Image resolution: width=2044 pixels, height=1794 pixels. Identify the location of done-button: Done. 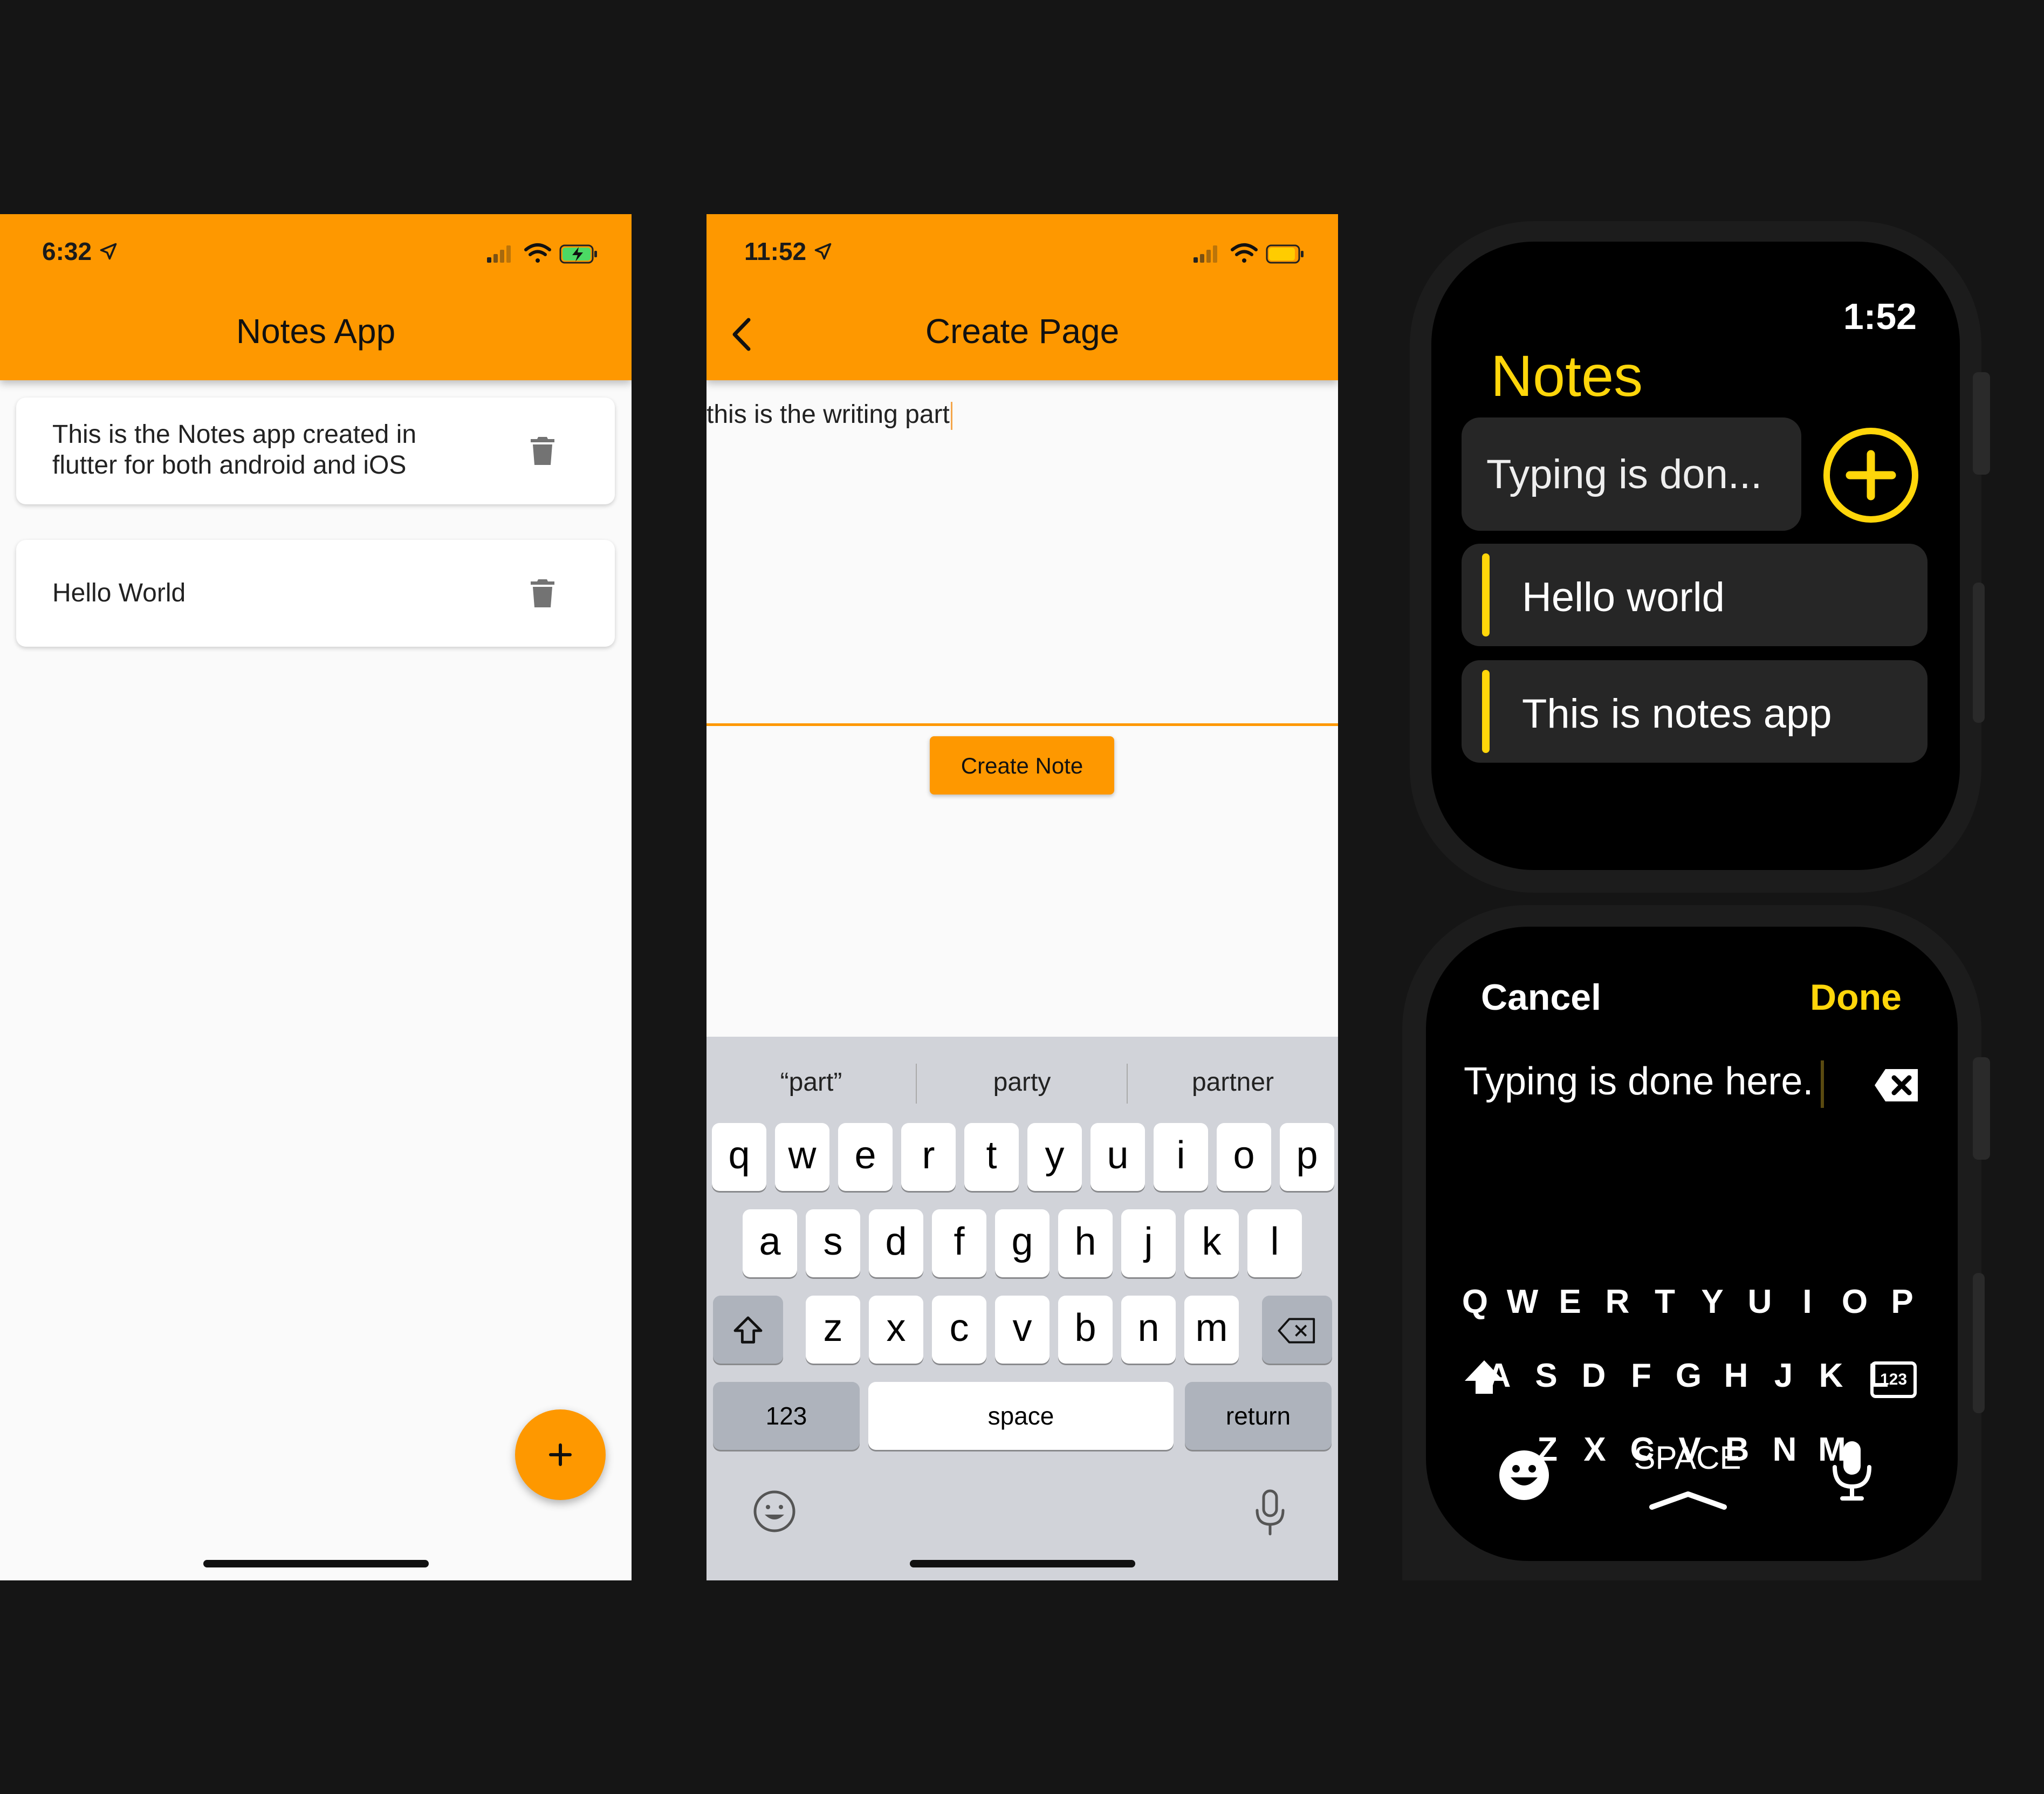
(1856, 997).